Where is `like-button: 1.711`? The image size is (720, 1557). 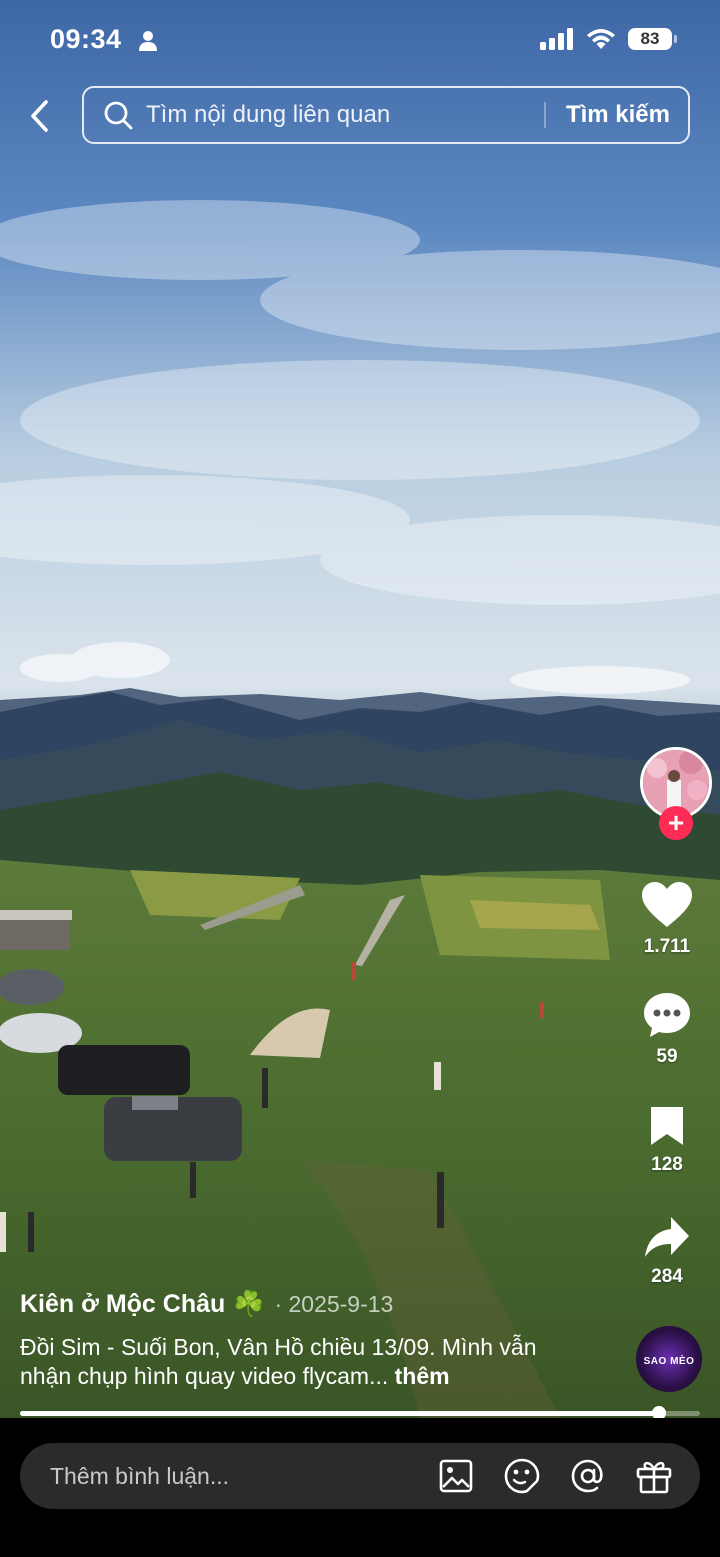
like-button: 1.711 is located at coordinates (667, 919).